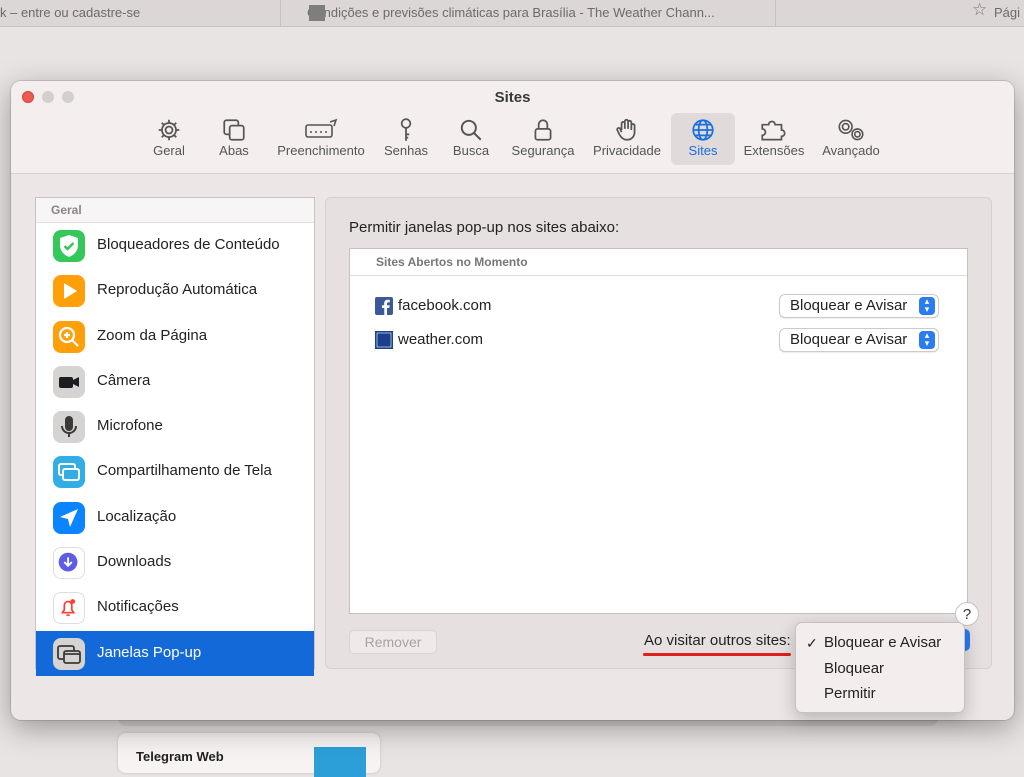 This screenshot has width=1024, height=777. I want to click on menu-item-label: Permitir, so click(850, 693).